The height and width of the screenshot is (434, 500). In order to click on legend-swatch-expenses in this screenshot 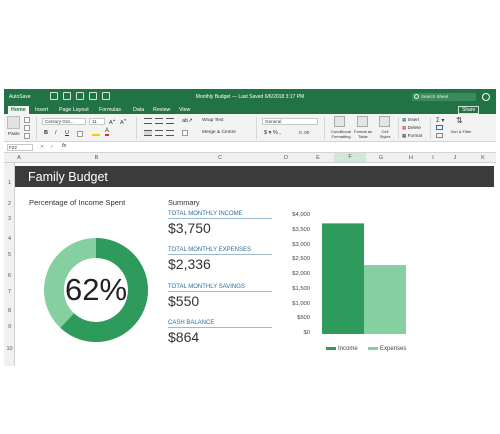, I will do `click(373, 348)`.